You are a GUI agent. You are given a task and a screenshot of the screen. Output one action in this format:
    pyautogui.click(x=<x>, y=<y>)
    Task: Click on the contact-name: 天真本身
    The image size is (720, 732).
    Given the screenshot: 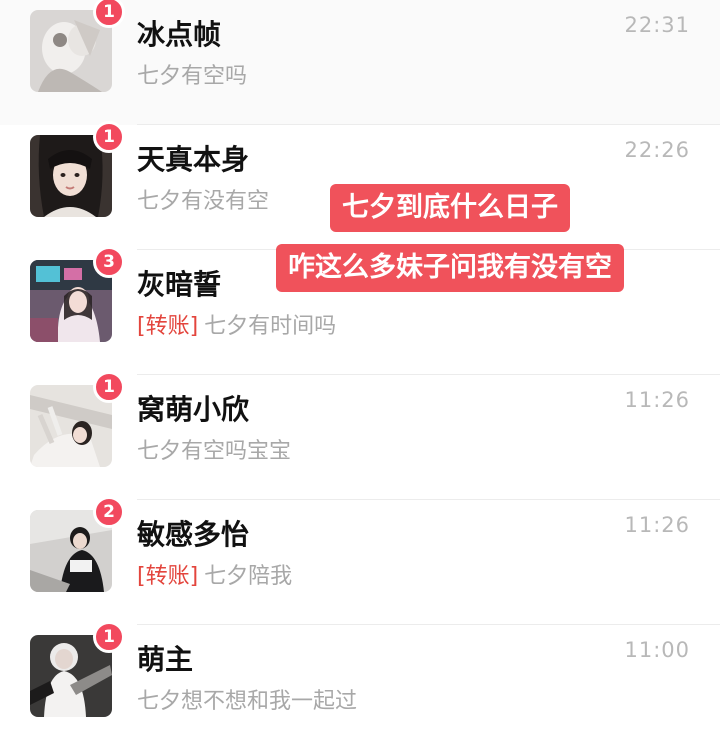 What is the action you would take?
    pyautogui.click(x=193, y=159)
    